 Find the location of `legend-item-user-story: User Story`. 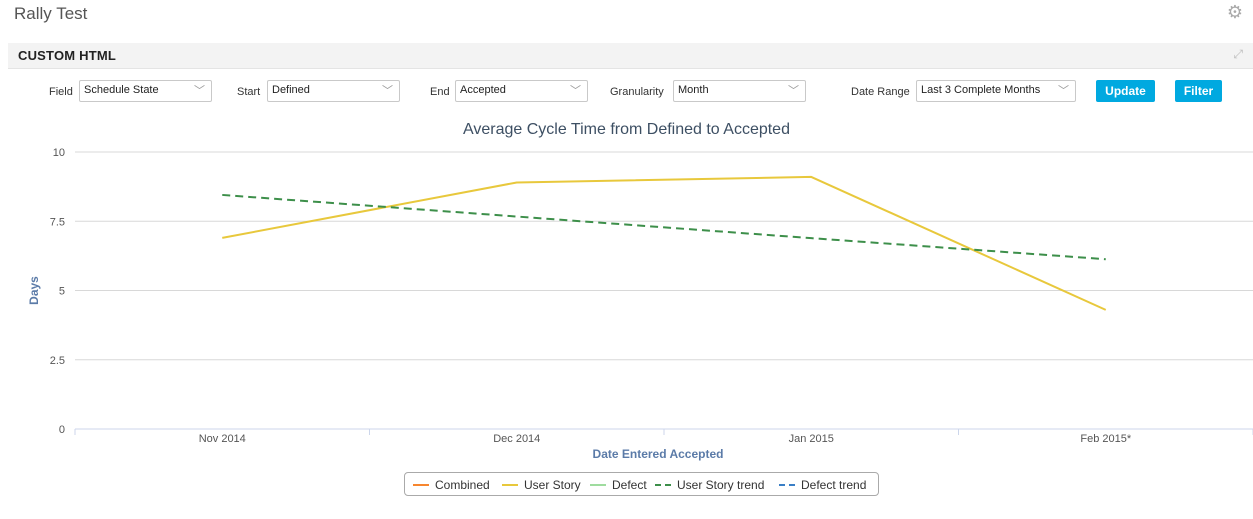

legend-item-user-story: User Story is located at coordinates (541, 485).